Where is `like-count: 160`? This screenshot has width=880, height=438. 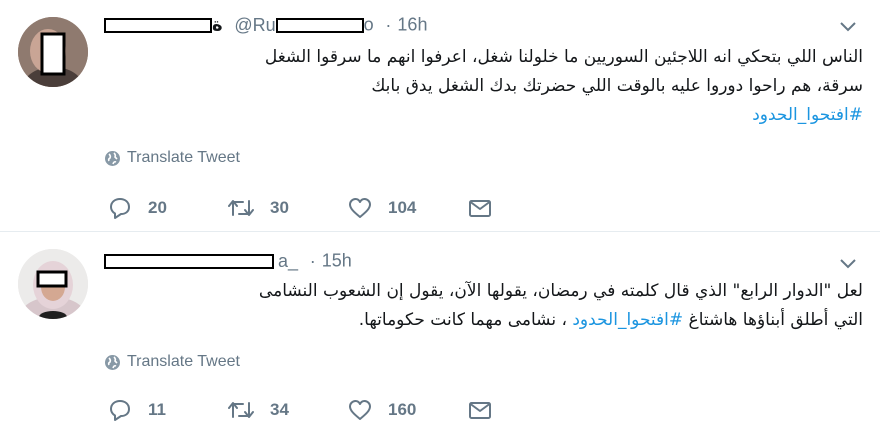 like-count: 160 is located at coordinates (402, 409).